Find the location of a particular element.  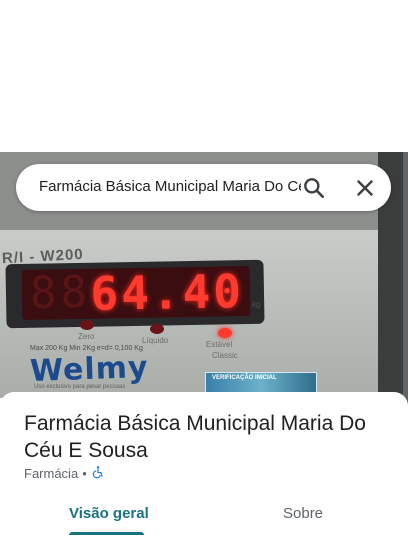

scale-display-frame: 88 64.40 is located at coordinates (135, 294).